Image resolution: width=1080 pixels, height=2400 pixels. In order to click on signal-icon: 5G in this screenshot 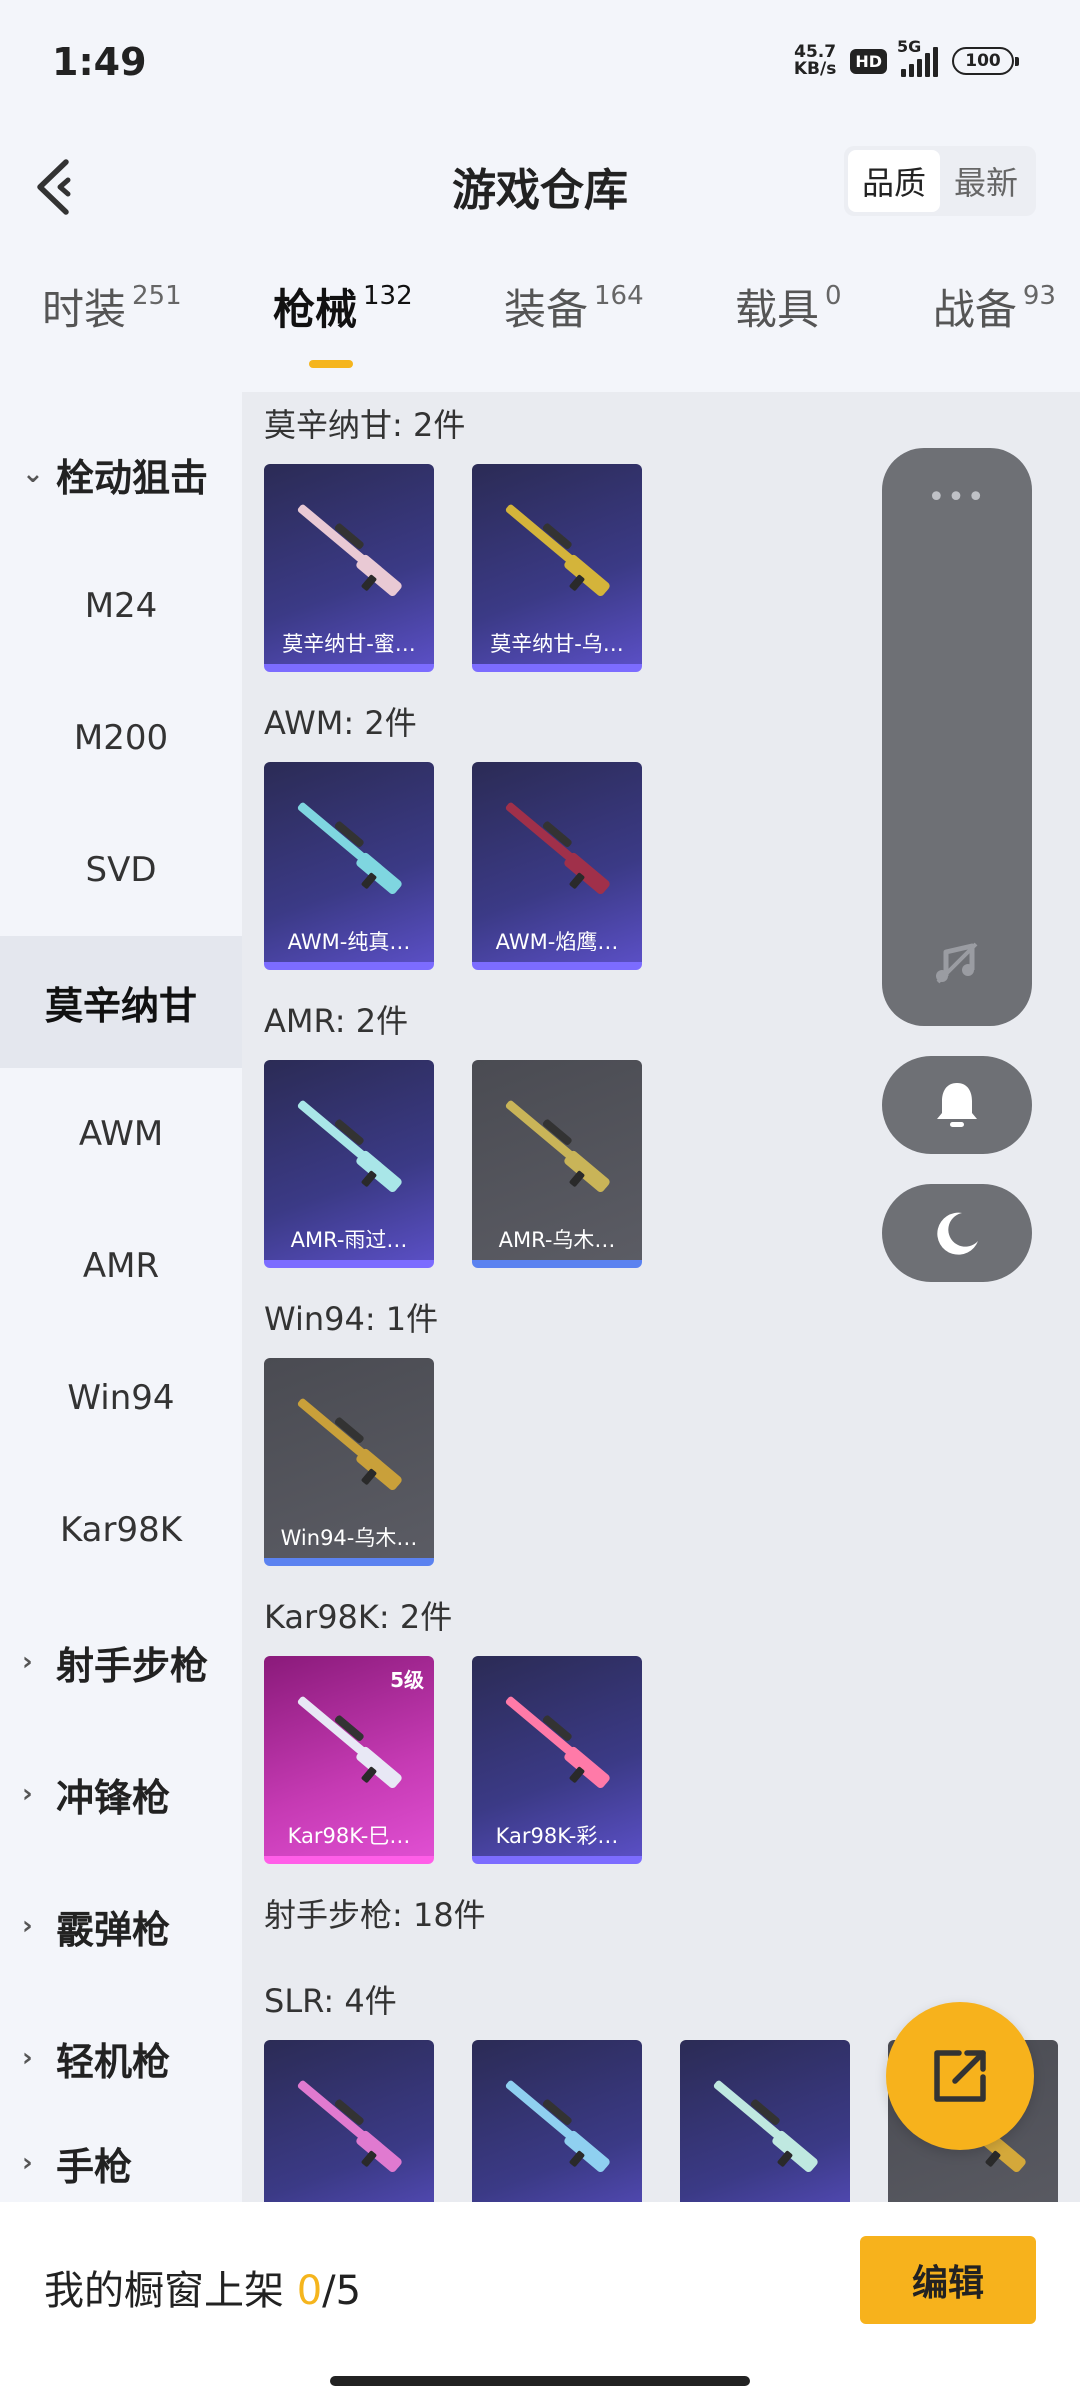, I will do `click(917, 57)`.